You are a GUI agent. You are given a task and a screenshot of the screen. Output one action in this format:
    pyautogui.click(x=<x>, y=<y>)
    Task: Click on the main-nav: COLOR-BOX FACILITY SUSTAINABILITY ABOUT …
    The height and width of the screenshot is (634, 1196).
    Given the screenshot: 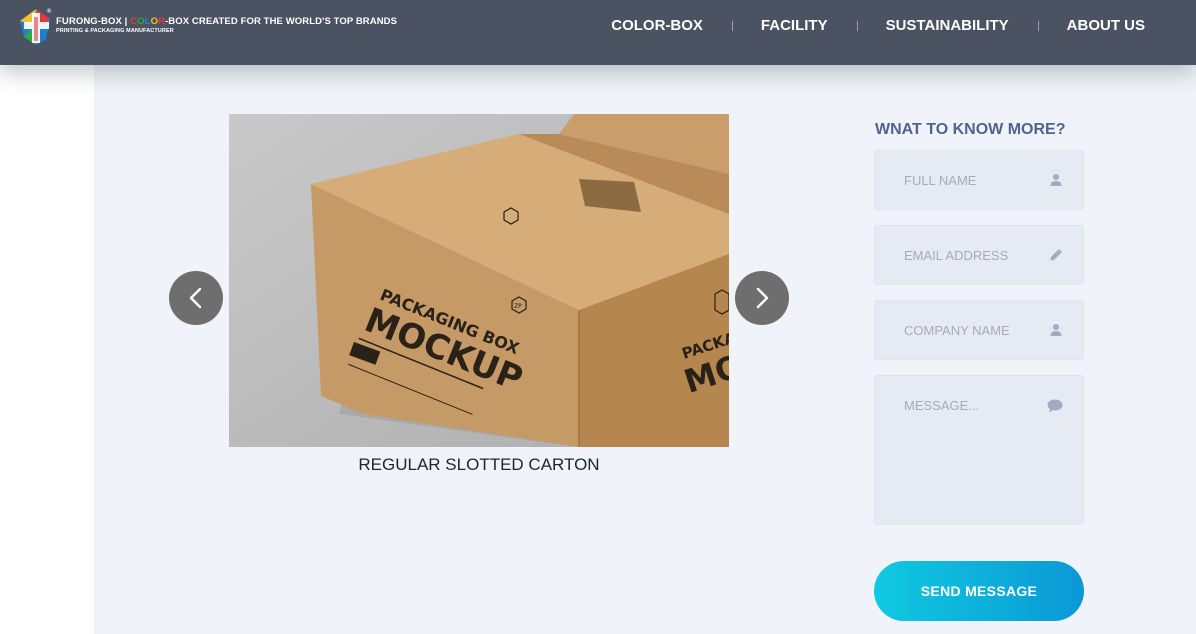 What is the action you would take?
    pyautogui.click(x=878, y=25)
    